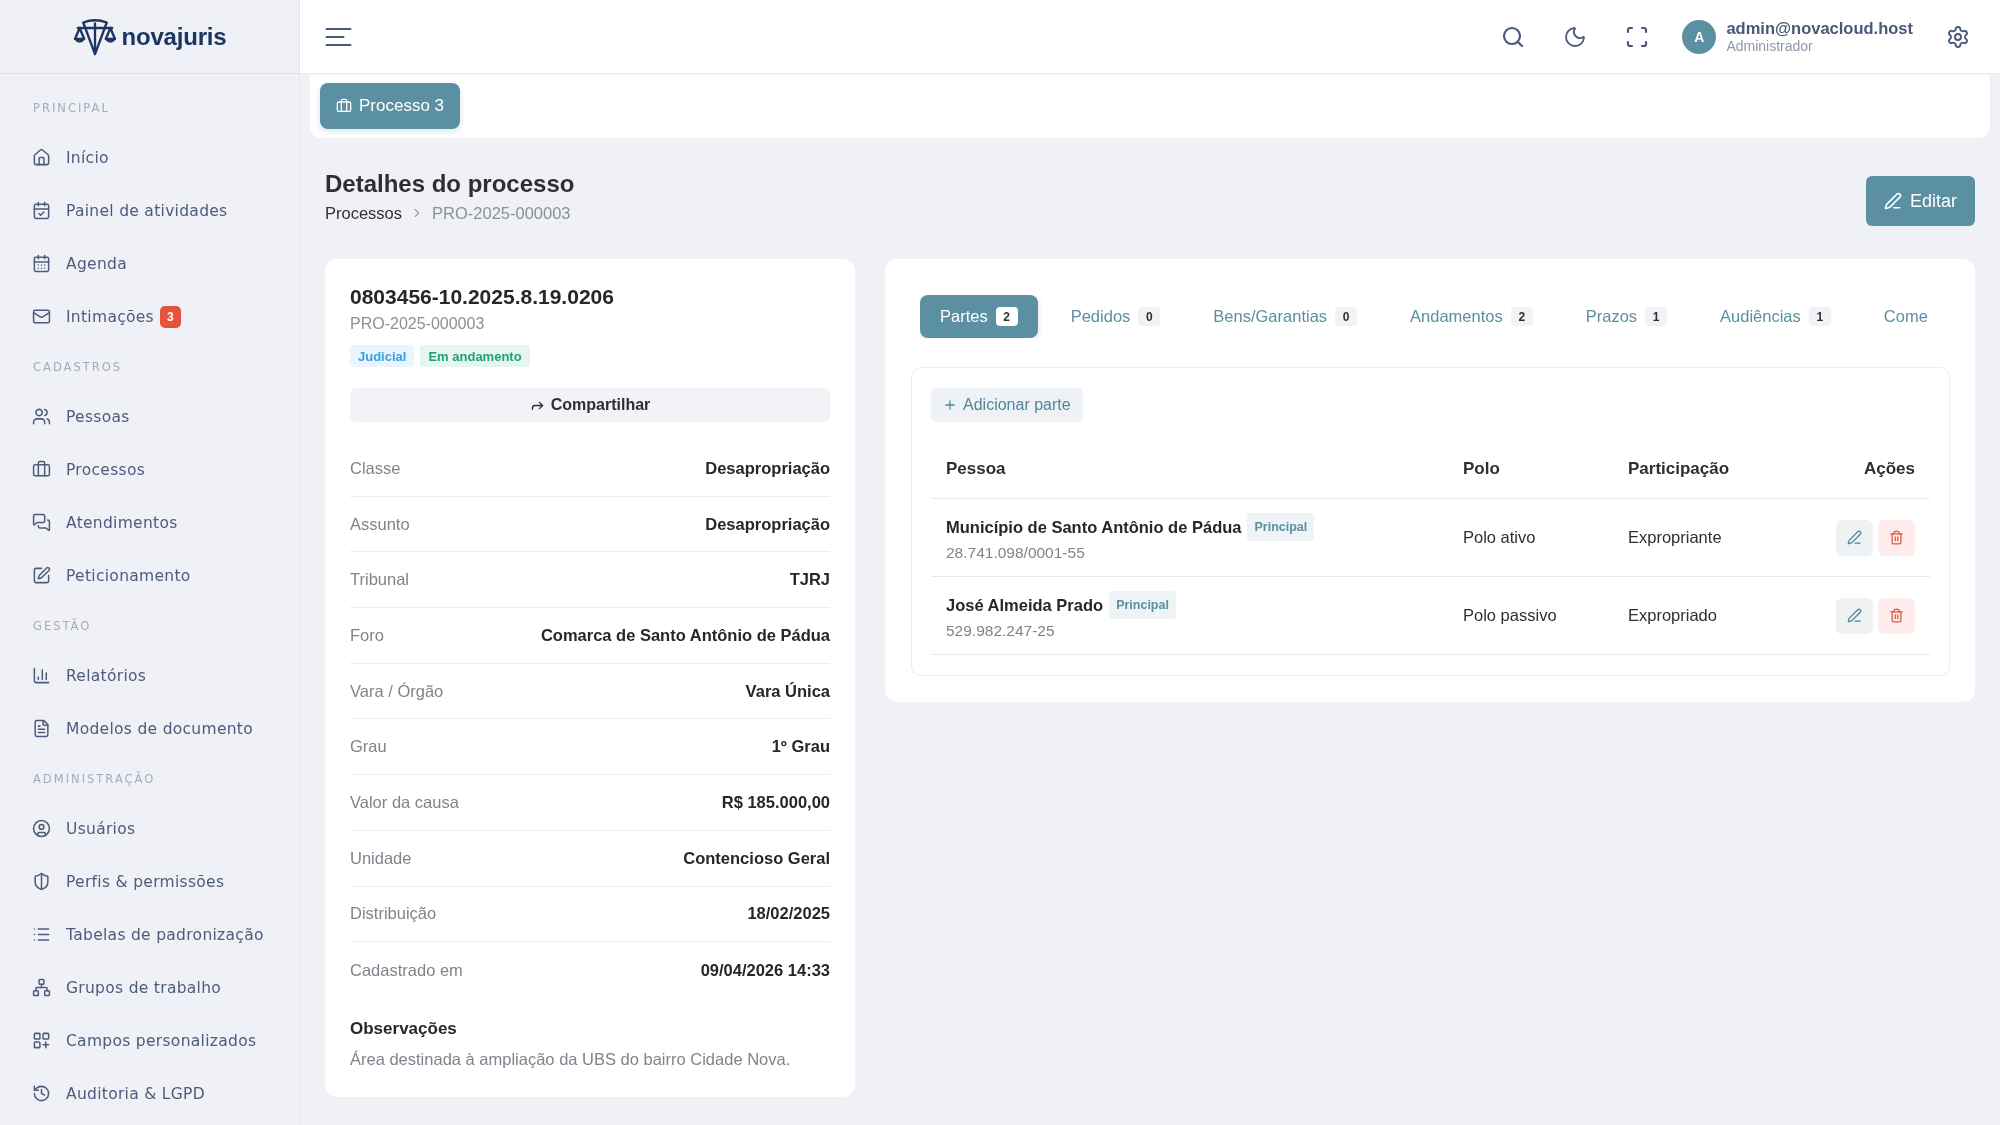 This screenshot has height=1125, width=2000. What do you see at coordinates (94, 36) in the screenshot?
I see `scales-shield-logo` at bounding box center [94, 36].